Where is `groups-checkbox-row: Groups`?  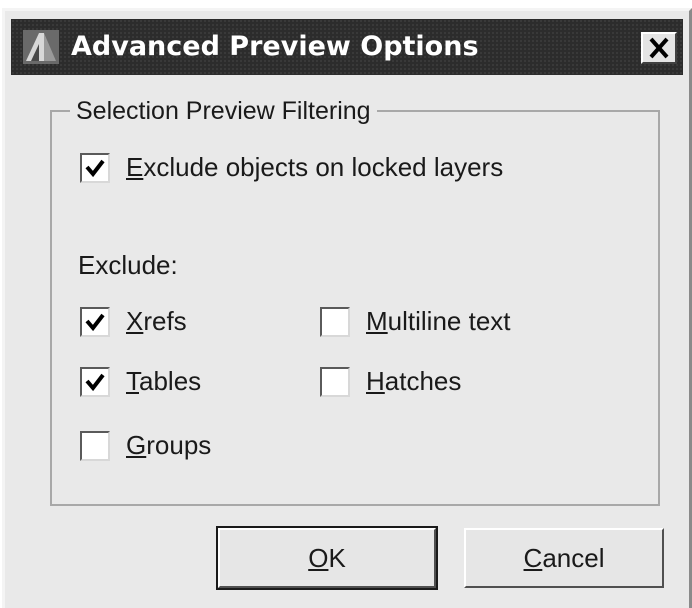
groups-checkbox-row: Groups is located at coordinates (145, 445).